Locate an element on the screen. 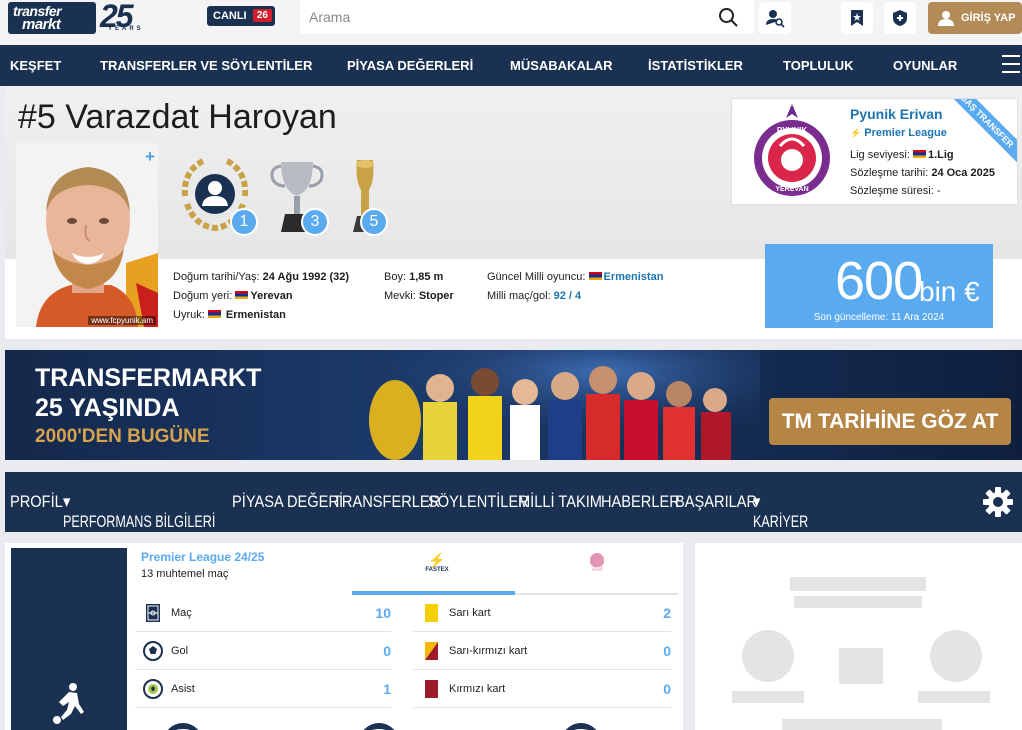  ball-icon is located at coordinates (153, 651).